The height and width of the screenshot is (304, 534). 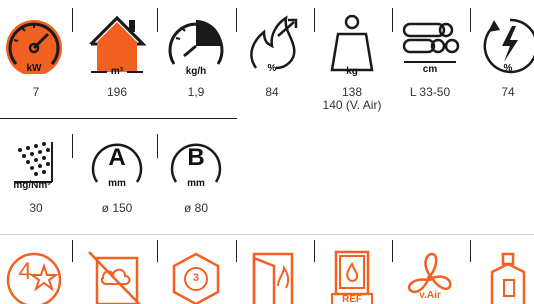 What do you see at coordinates (352, 40) in the screenshot?
I see `weight-icon` at bounding box center [352, 40].